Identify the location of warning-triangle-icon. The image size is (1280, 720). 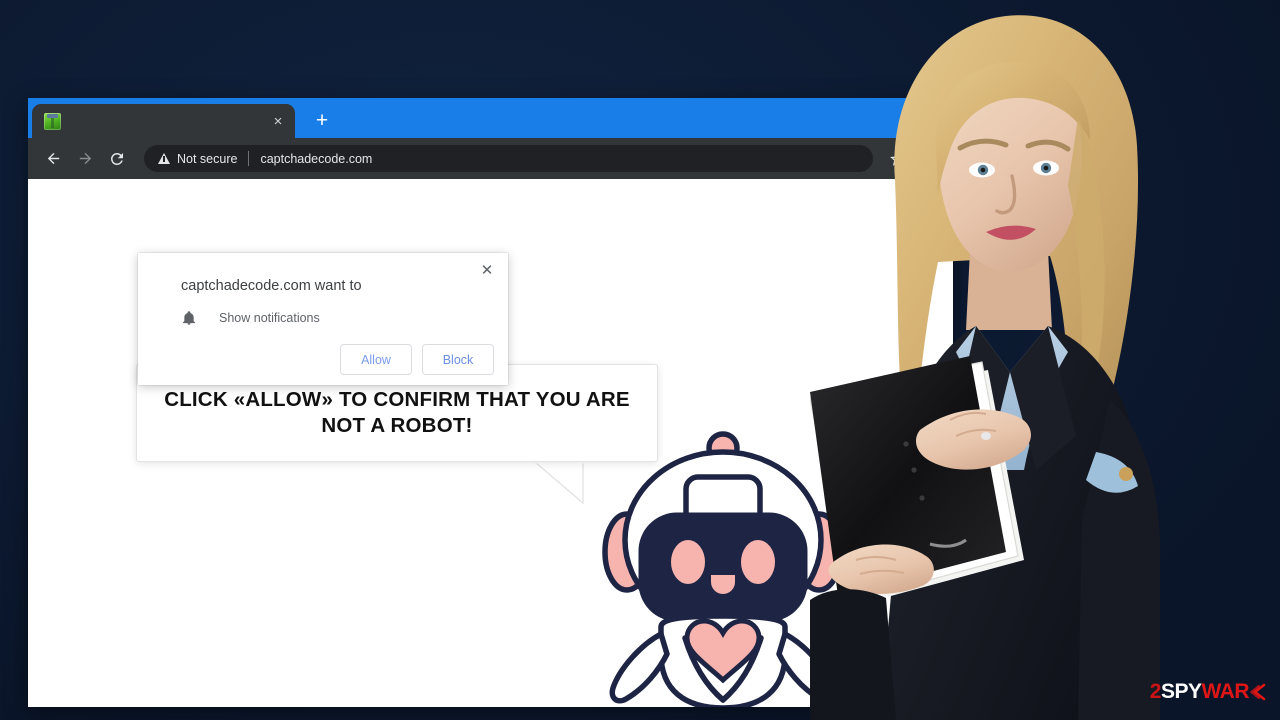
(164, 158).